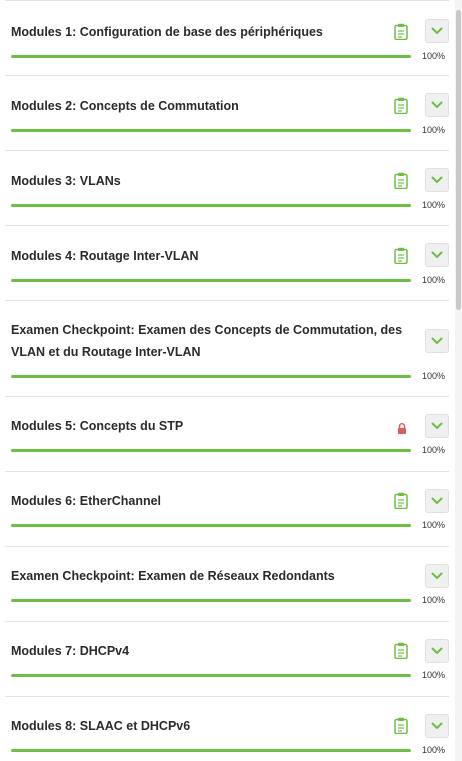 The height and width of the screenshot is (761, 462). Describe the element at coordinates (402, 427) in the screenshot. I see `lock-icon` at that location.